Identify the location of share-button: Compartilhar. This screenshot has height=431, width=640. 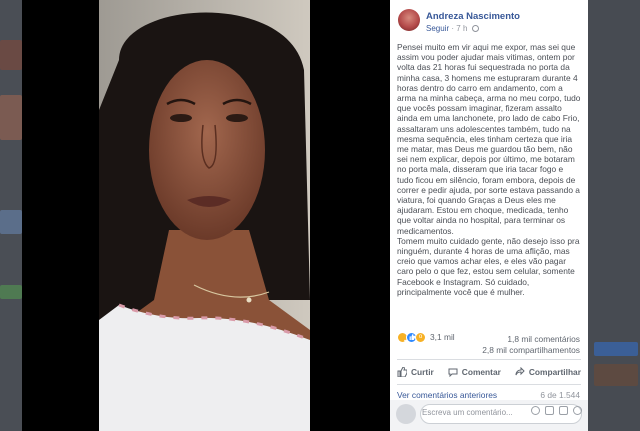
(548, 372).